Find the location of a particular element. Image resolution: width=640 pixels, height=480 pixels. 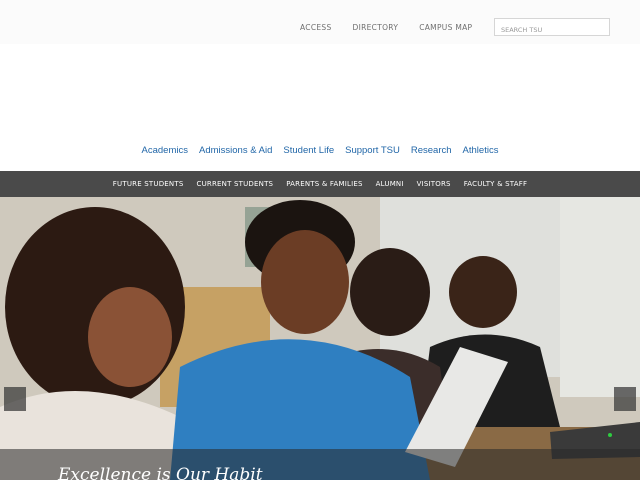

audience-nav-faculty-staff: FACULTY & STAFF is located at coordinates (495, 184).